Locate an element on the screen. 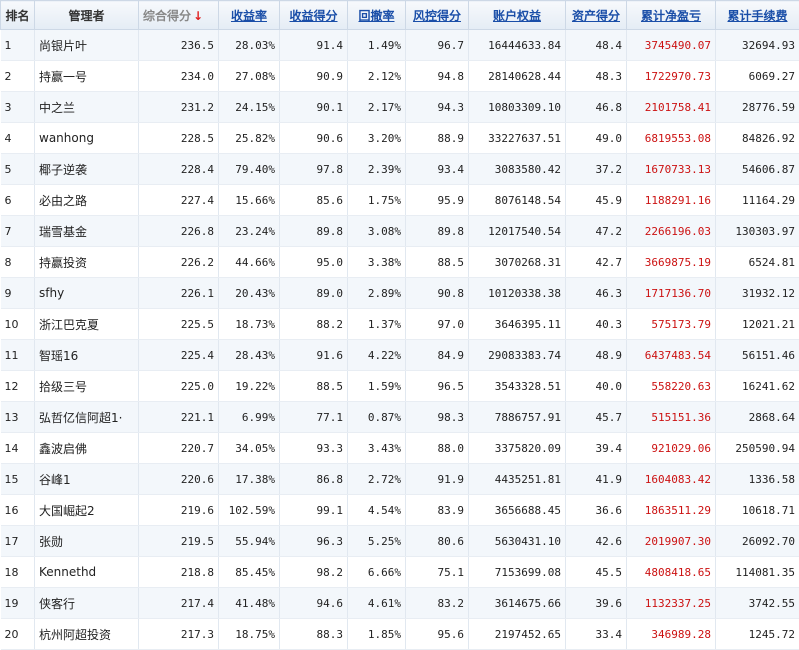 The width and height of the screenshot is (799, 650). manager-cell: 持赢一号 is located at coordinates (87, 76).